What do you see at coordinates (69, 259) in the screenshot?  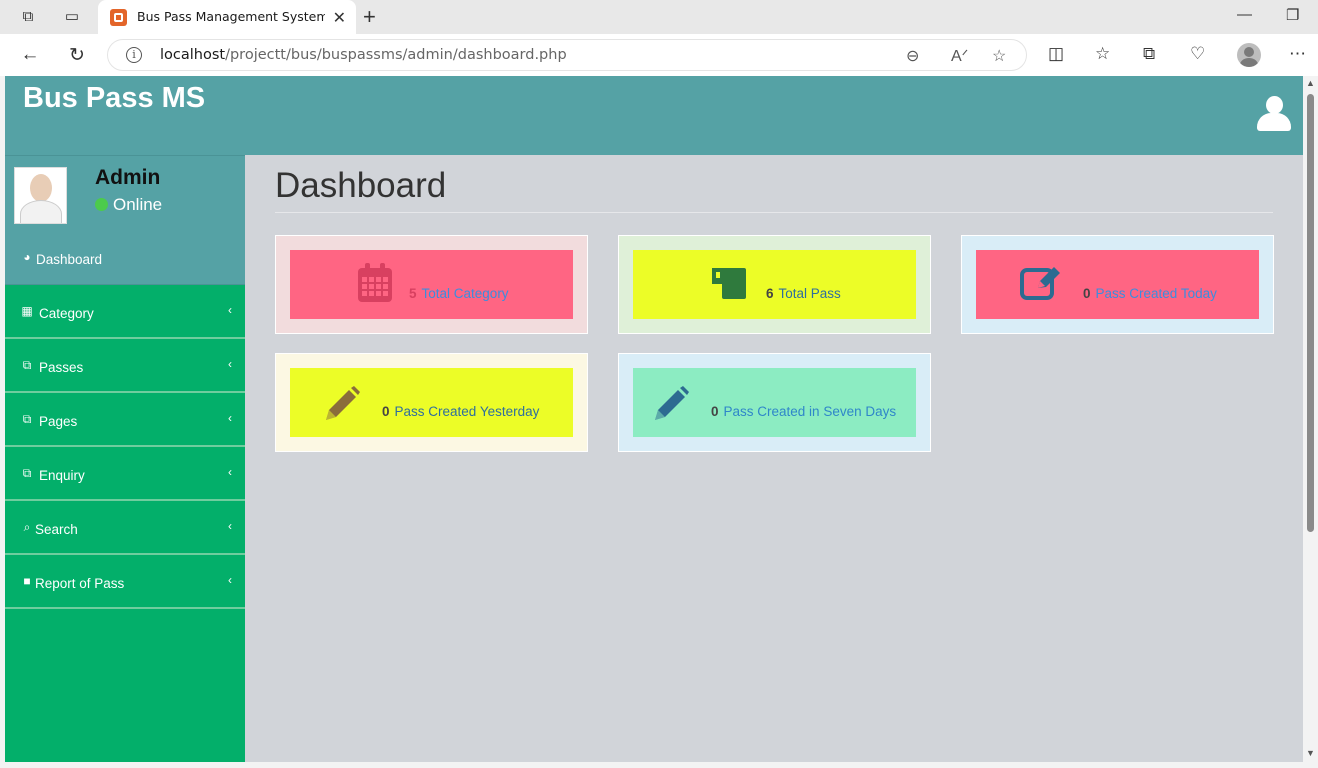 I see `sidebar-item-label: Dashboard` at bounding box center [69, 259].